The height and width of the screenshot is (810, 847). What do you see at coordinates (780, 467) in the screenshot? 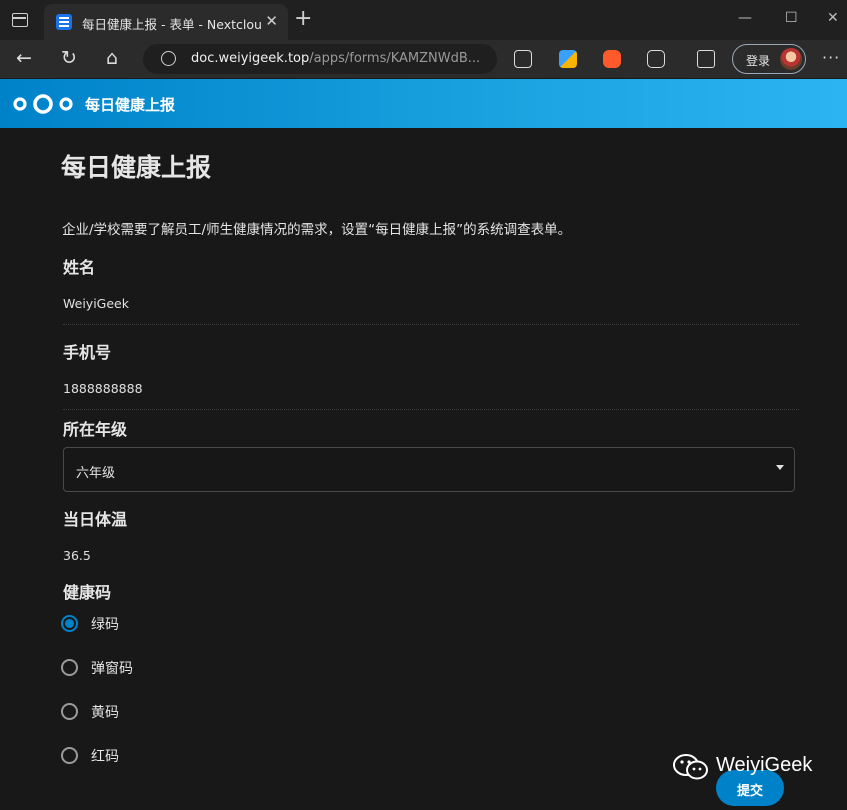
I see `caret-down-icon` at bounding box center [780, 467].